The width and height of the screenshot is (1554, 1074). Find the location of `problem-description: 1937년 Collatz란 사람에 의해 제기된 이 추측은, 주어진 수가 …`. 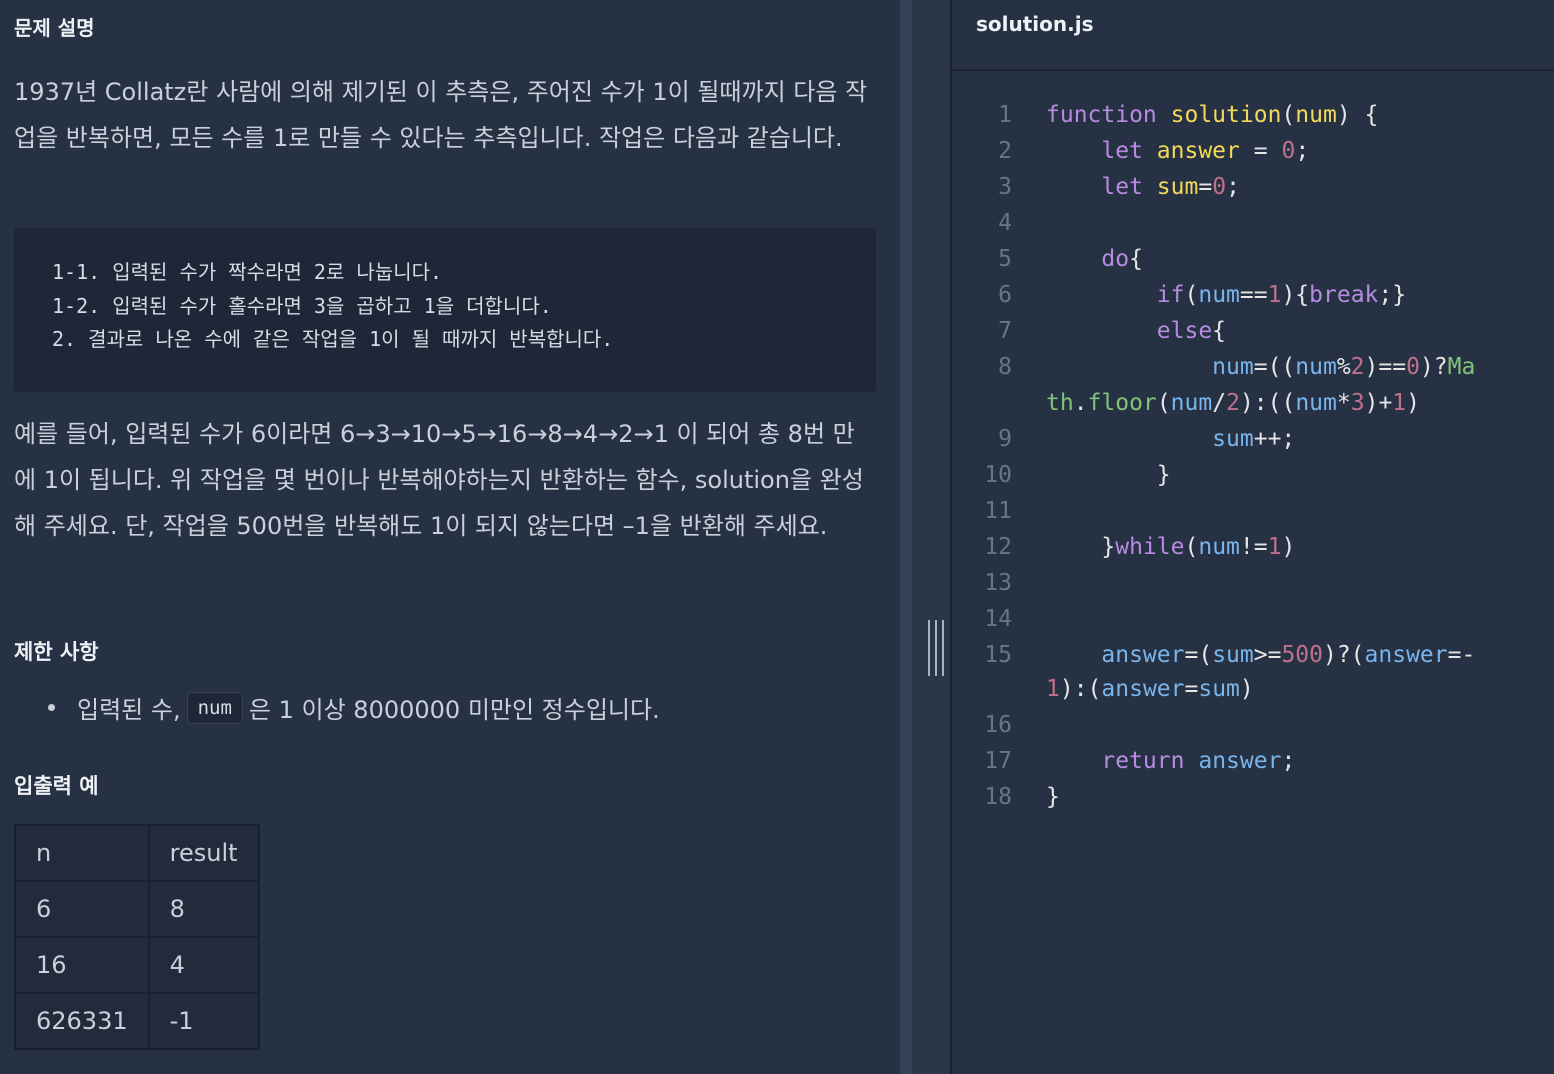

problem-description: 1937년 Collatz란 사람에 의해 제기된 이 추측은, 주어진 수가 … is located at coordinates (441, 115).